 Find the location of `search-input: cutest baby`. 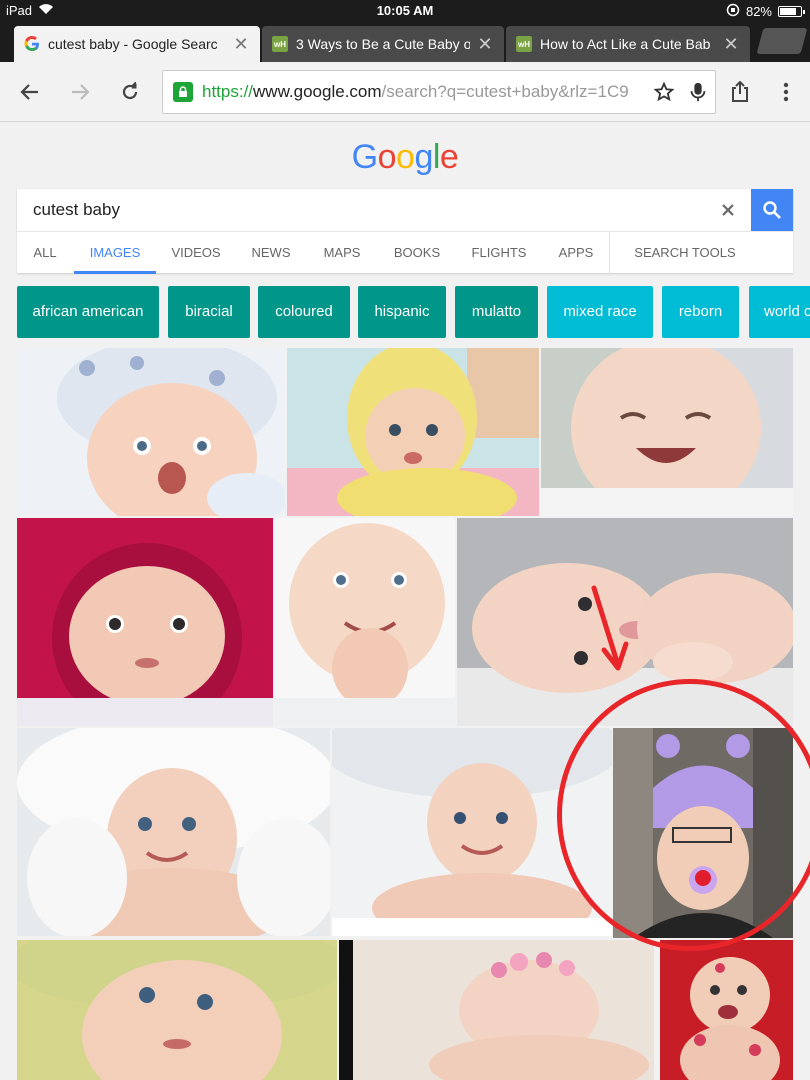

search-input: cutest baby is located at coordinates (76, 210).